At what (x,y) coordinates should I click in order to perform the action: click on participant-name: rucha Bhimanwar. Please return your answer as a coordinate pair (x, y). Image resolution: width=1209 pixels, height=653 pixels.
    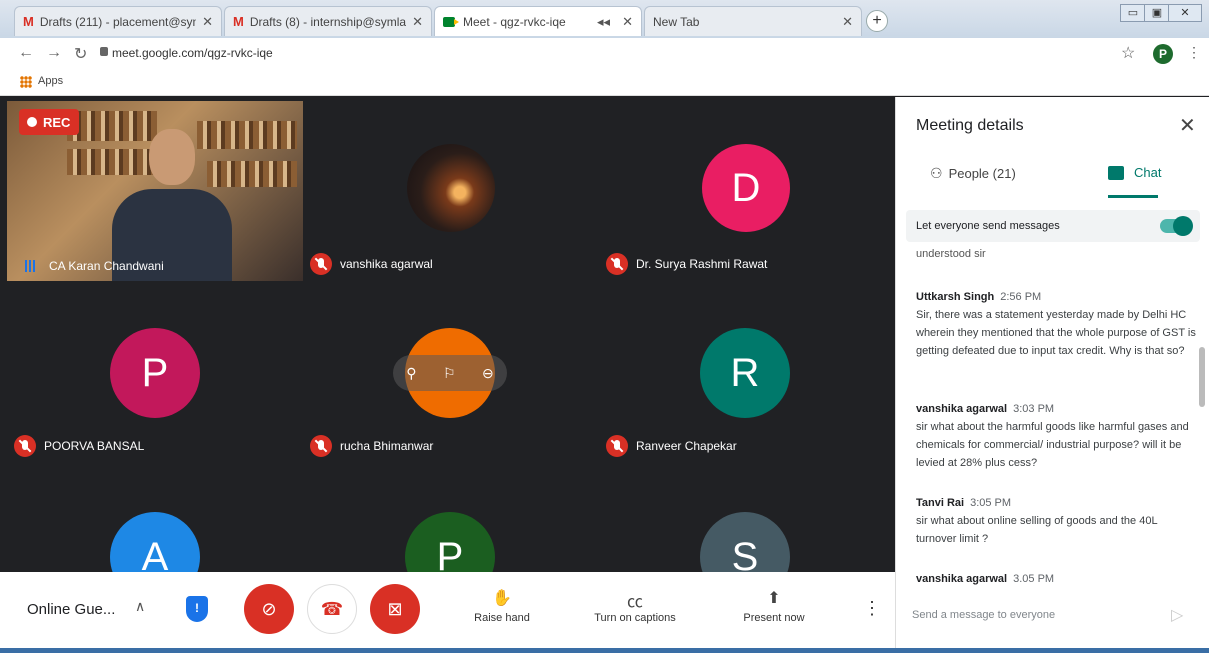
    Looking at the image, I should click on (371, 446).